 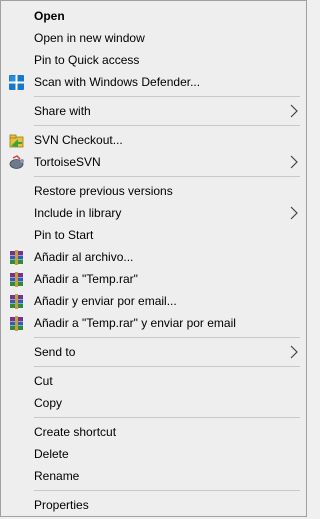 What do you see at coordinates (153, 381) in the screenshot?
I see `menu-item-cut: Cut` at bounding box center [153, 381].